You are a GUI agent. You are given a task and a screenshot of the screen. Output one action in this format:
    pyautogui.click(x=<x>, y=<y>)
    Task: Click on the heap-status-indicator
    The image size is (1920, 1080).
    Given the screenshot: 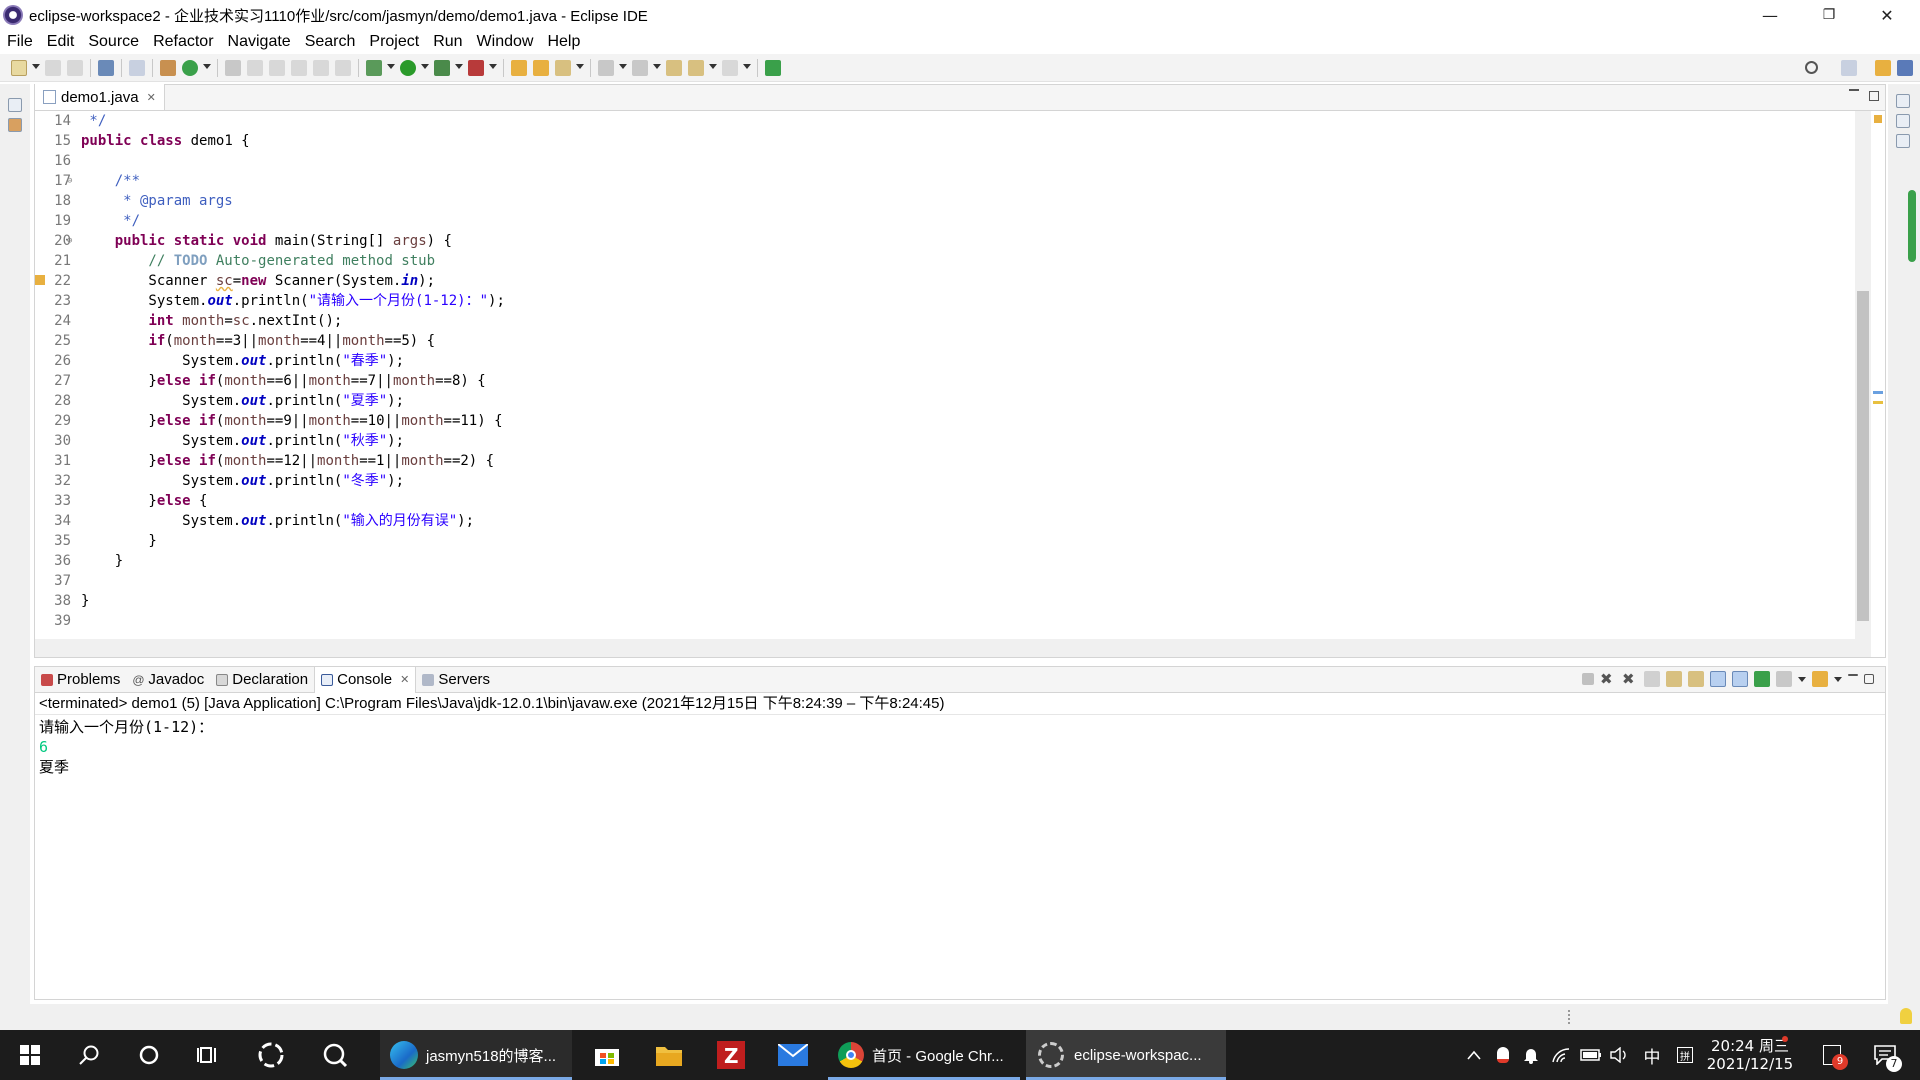 What is the action you would take?
    pyautogui.click(x=1912, y=226)
    